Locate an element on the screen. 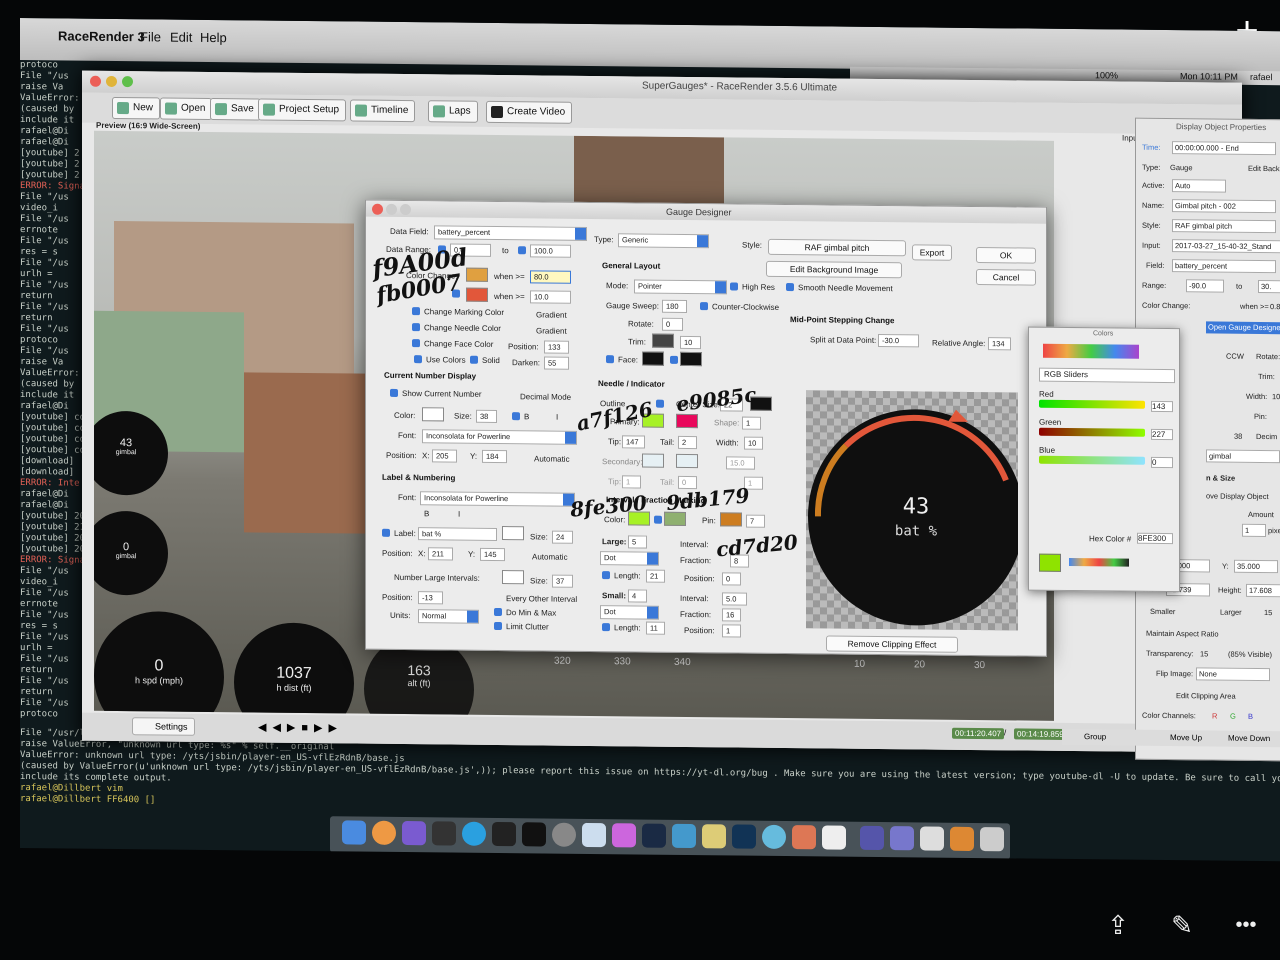 The height and width of the screenshot is (960, 1280). active-select: Auto is located at coordinates (1199, 186).